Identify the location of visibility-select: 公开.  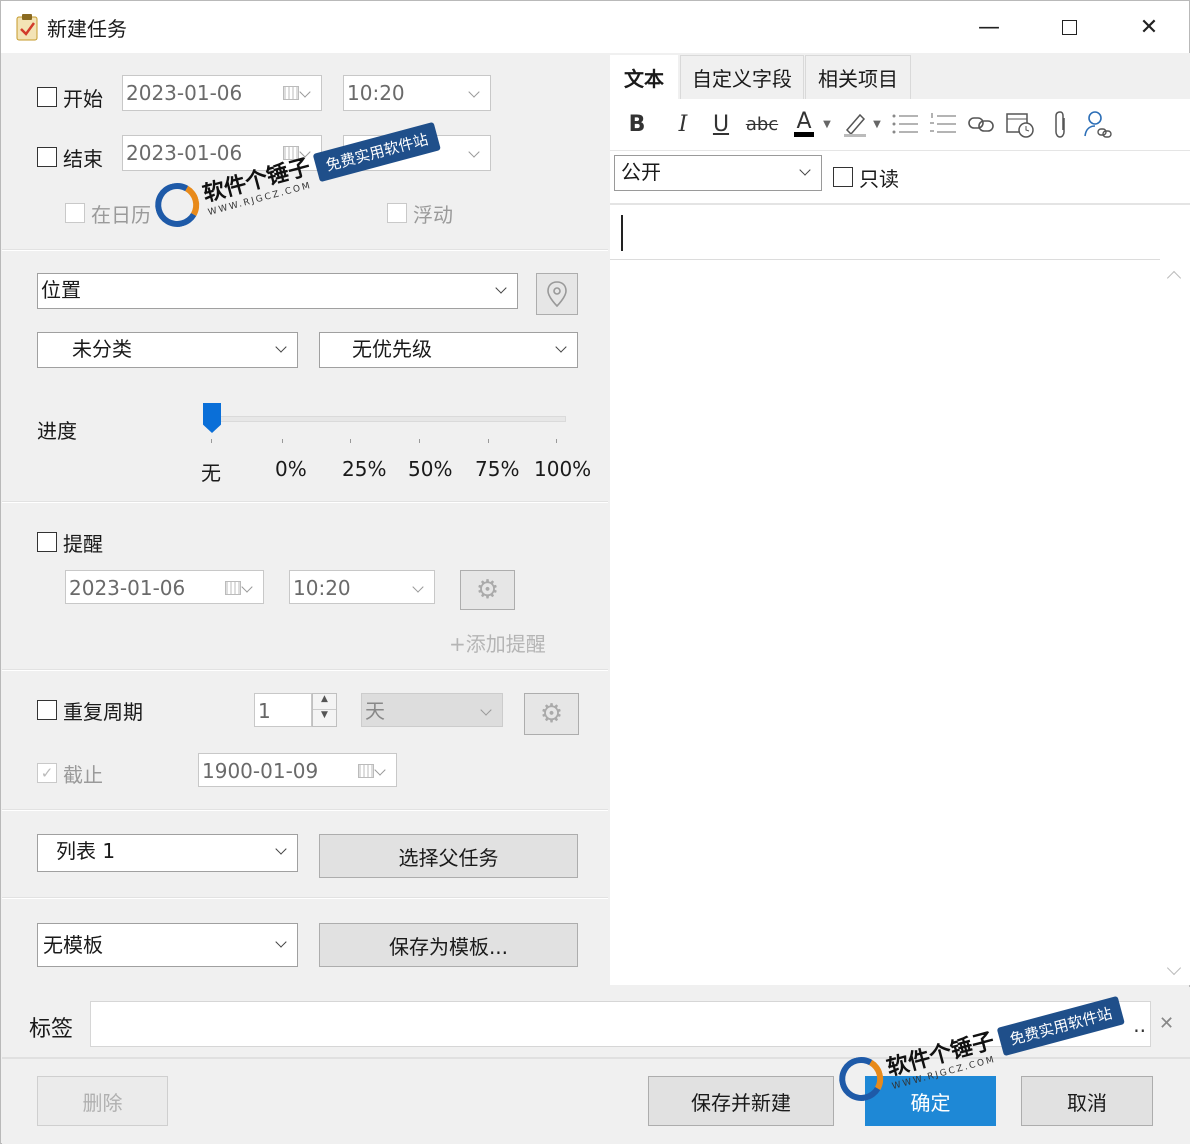
(718, 173).